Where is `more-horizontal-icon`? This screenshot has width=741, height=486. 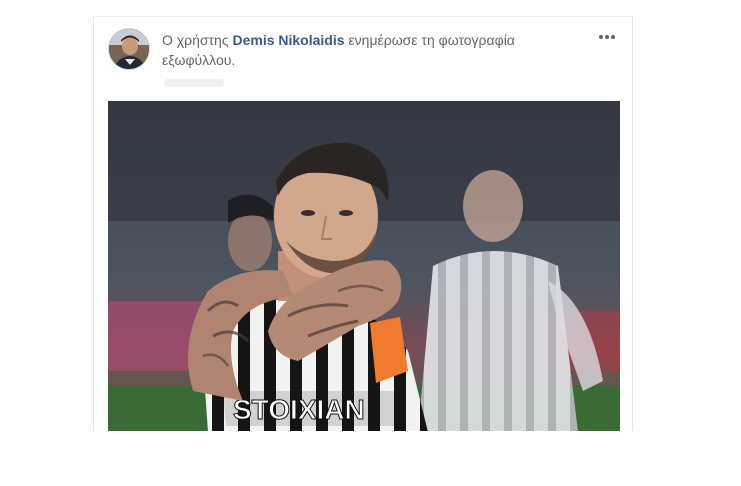 more-horizontal-icon is located at coordinates (607, 37).